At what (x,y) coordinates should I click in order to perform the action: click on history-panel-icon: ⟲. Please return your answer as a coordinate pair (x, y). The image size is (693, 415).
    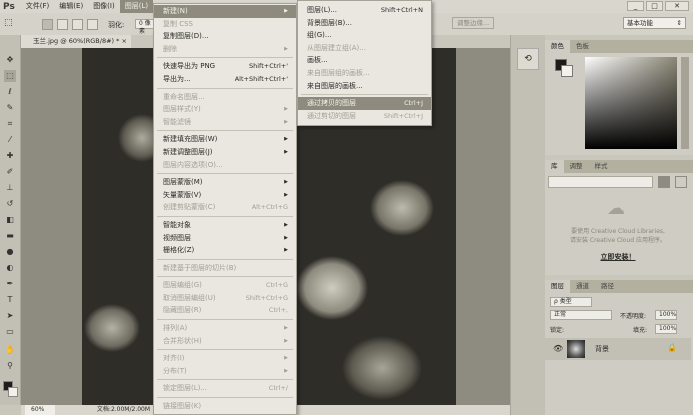
    Looking at the image, I should click on (528, 59).